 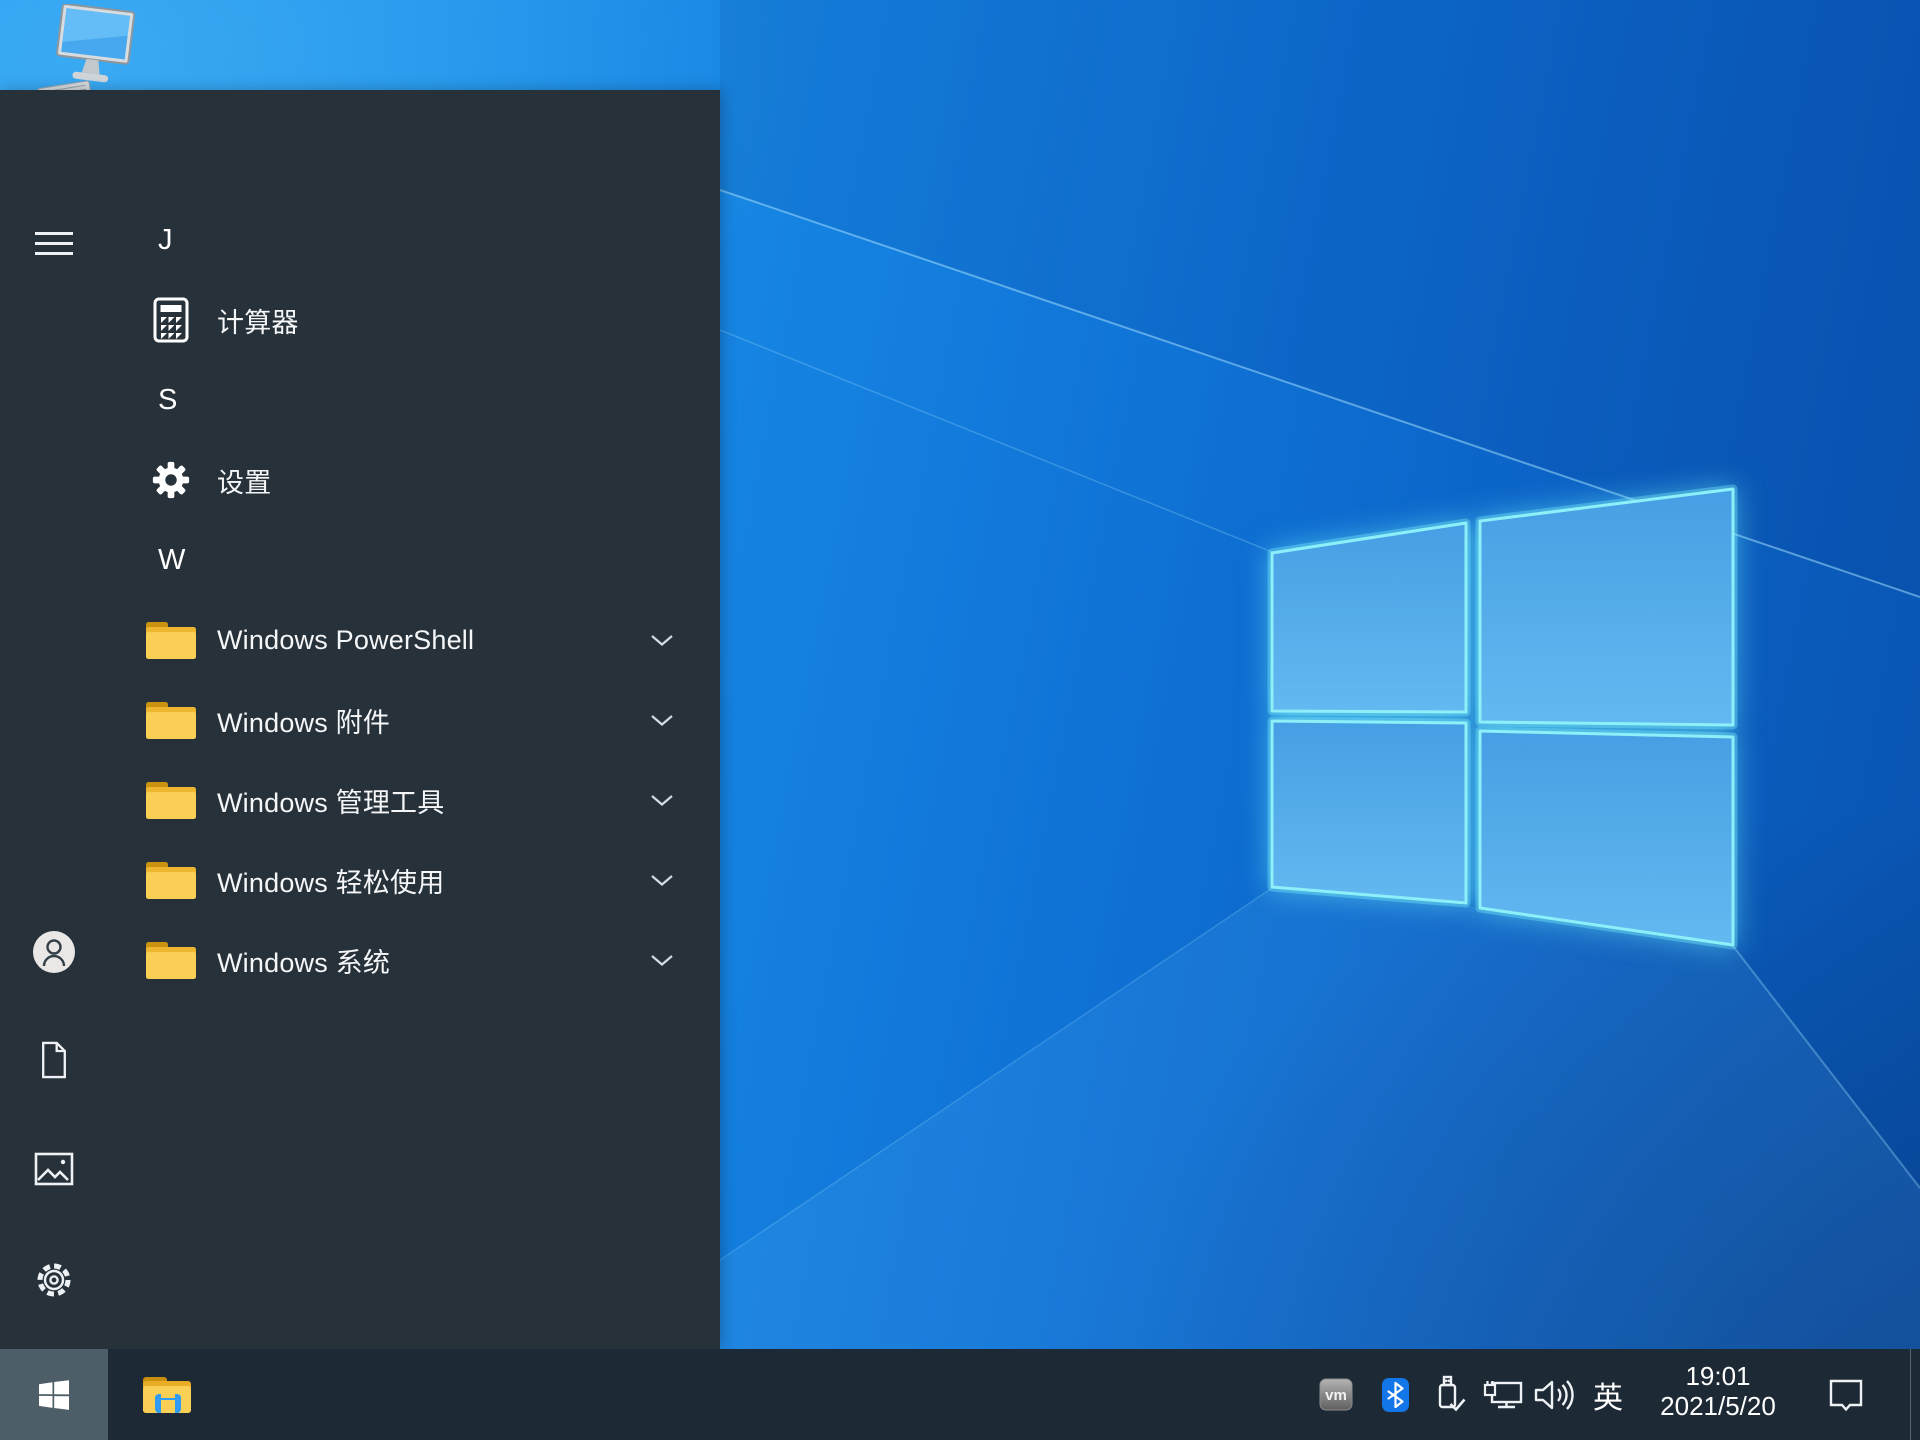 I want to click on app-label: 计算器, so click(x=258, y=322).